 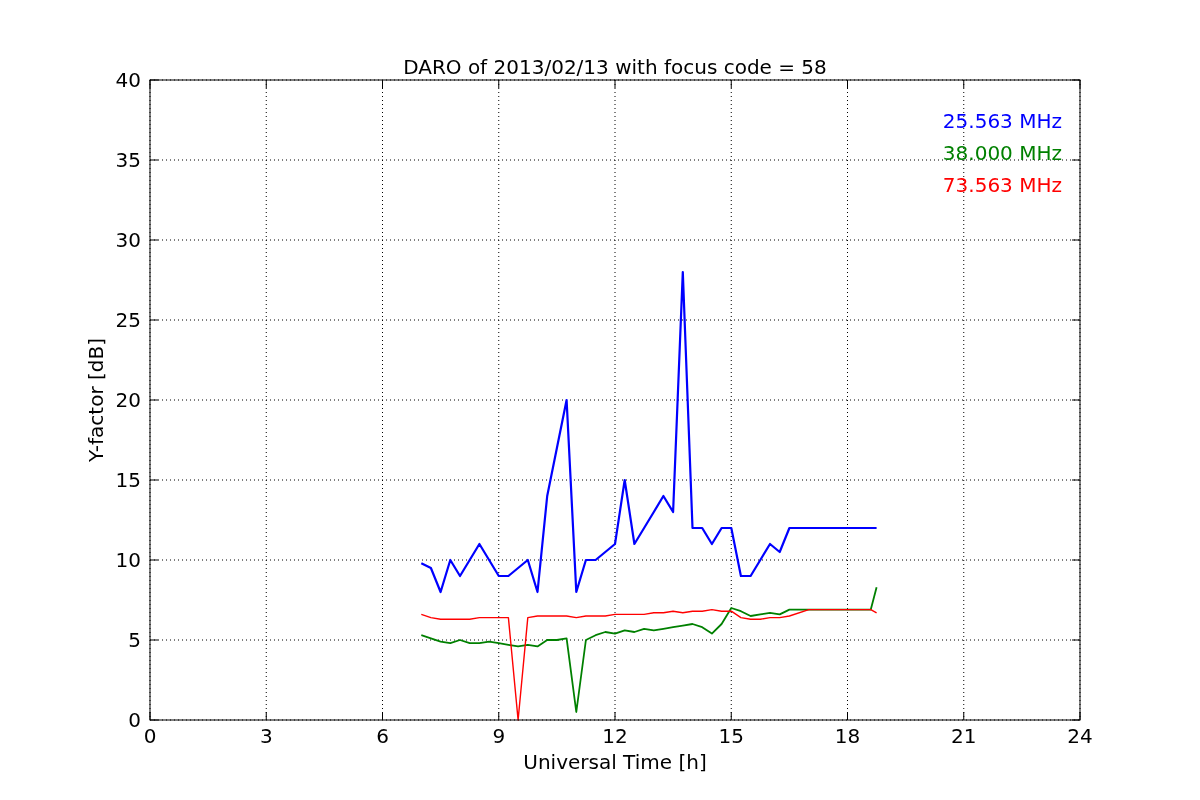 What do you see at coordinates (847, 736) in the screenshot?
I see `x-tick-label: 18` at bounding box center [847, 736].